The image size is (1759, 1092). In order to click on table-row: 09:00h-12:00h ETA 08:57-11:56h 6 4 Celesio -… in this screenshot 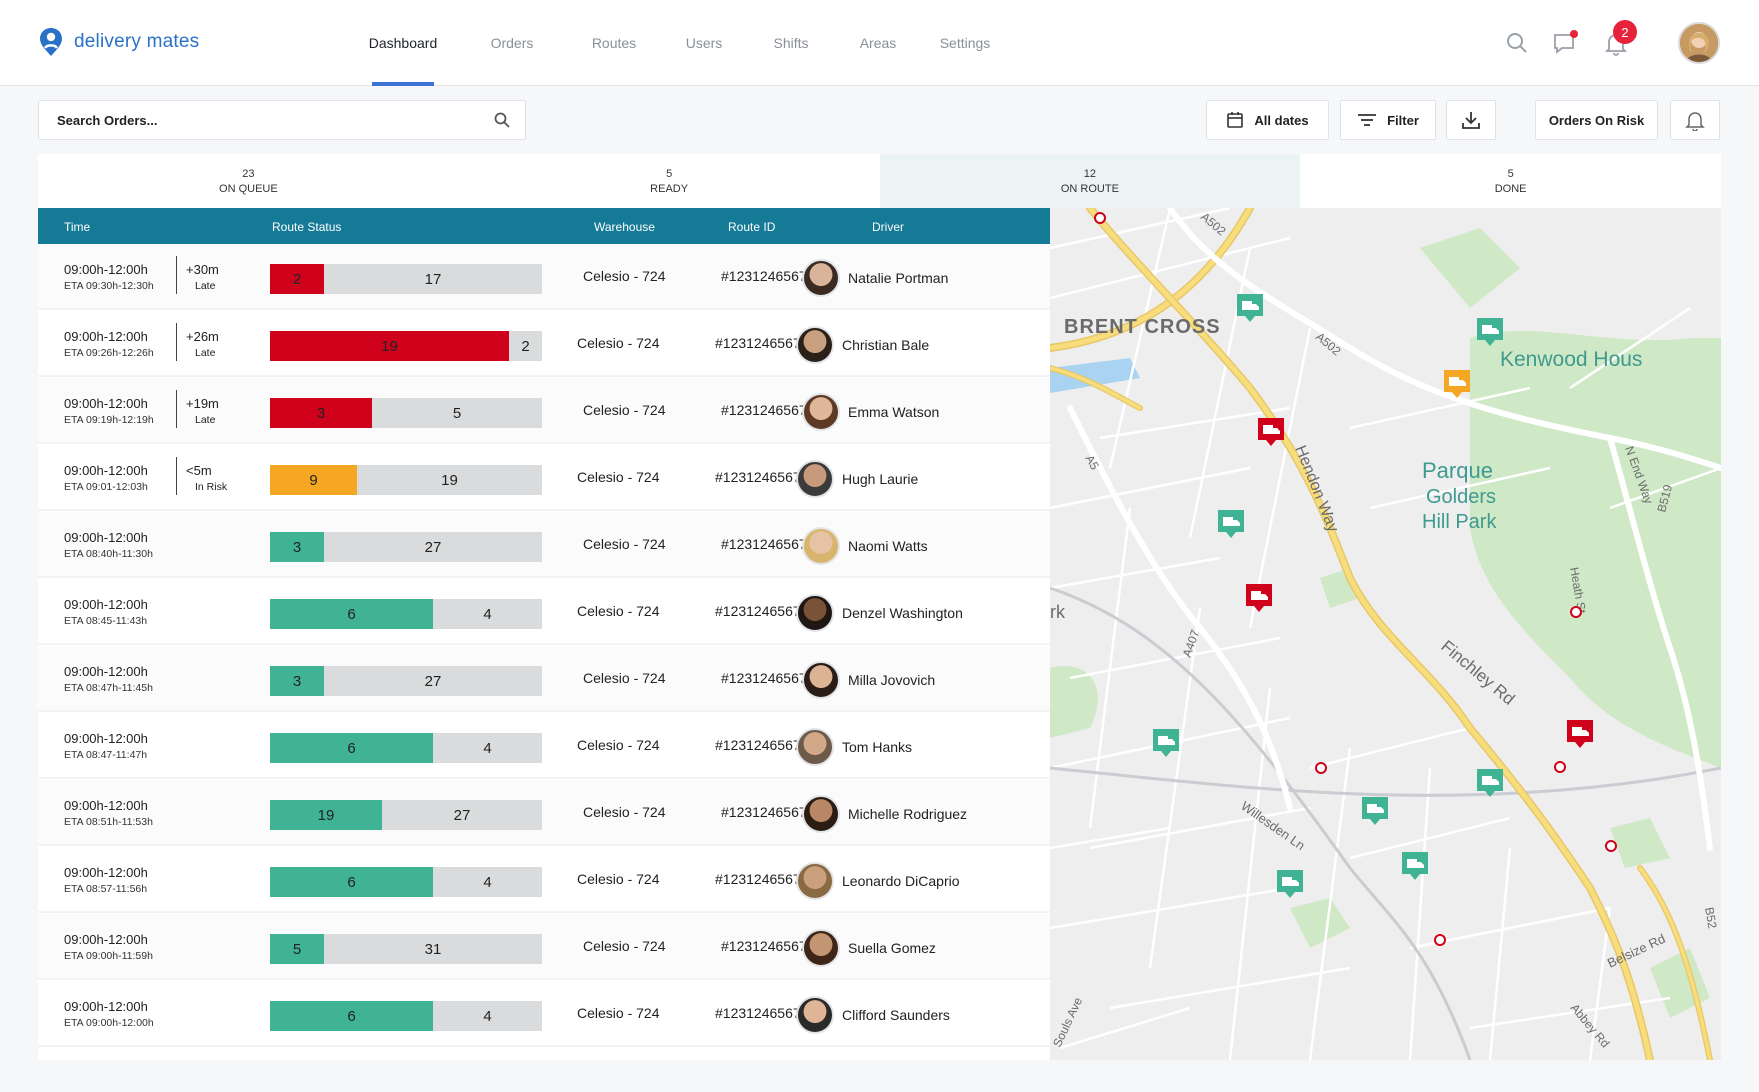, I will do `click(544, 880)`.